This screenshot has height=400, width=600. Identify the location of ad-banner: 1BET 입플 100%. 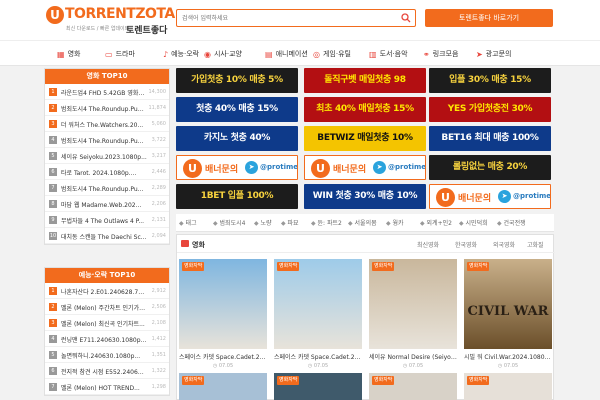
(237, 196).